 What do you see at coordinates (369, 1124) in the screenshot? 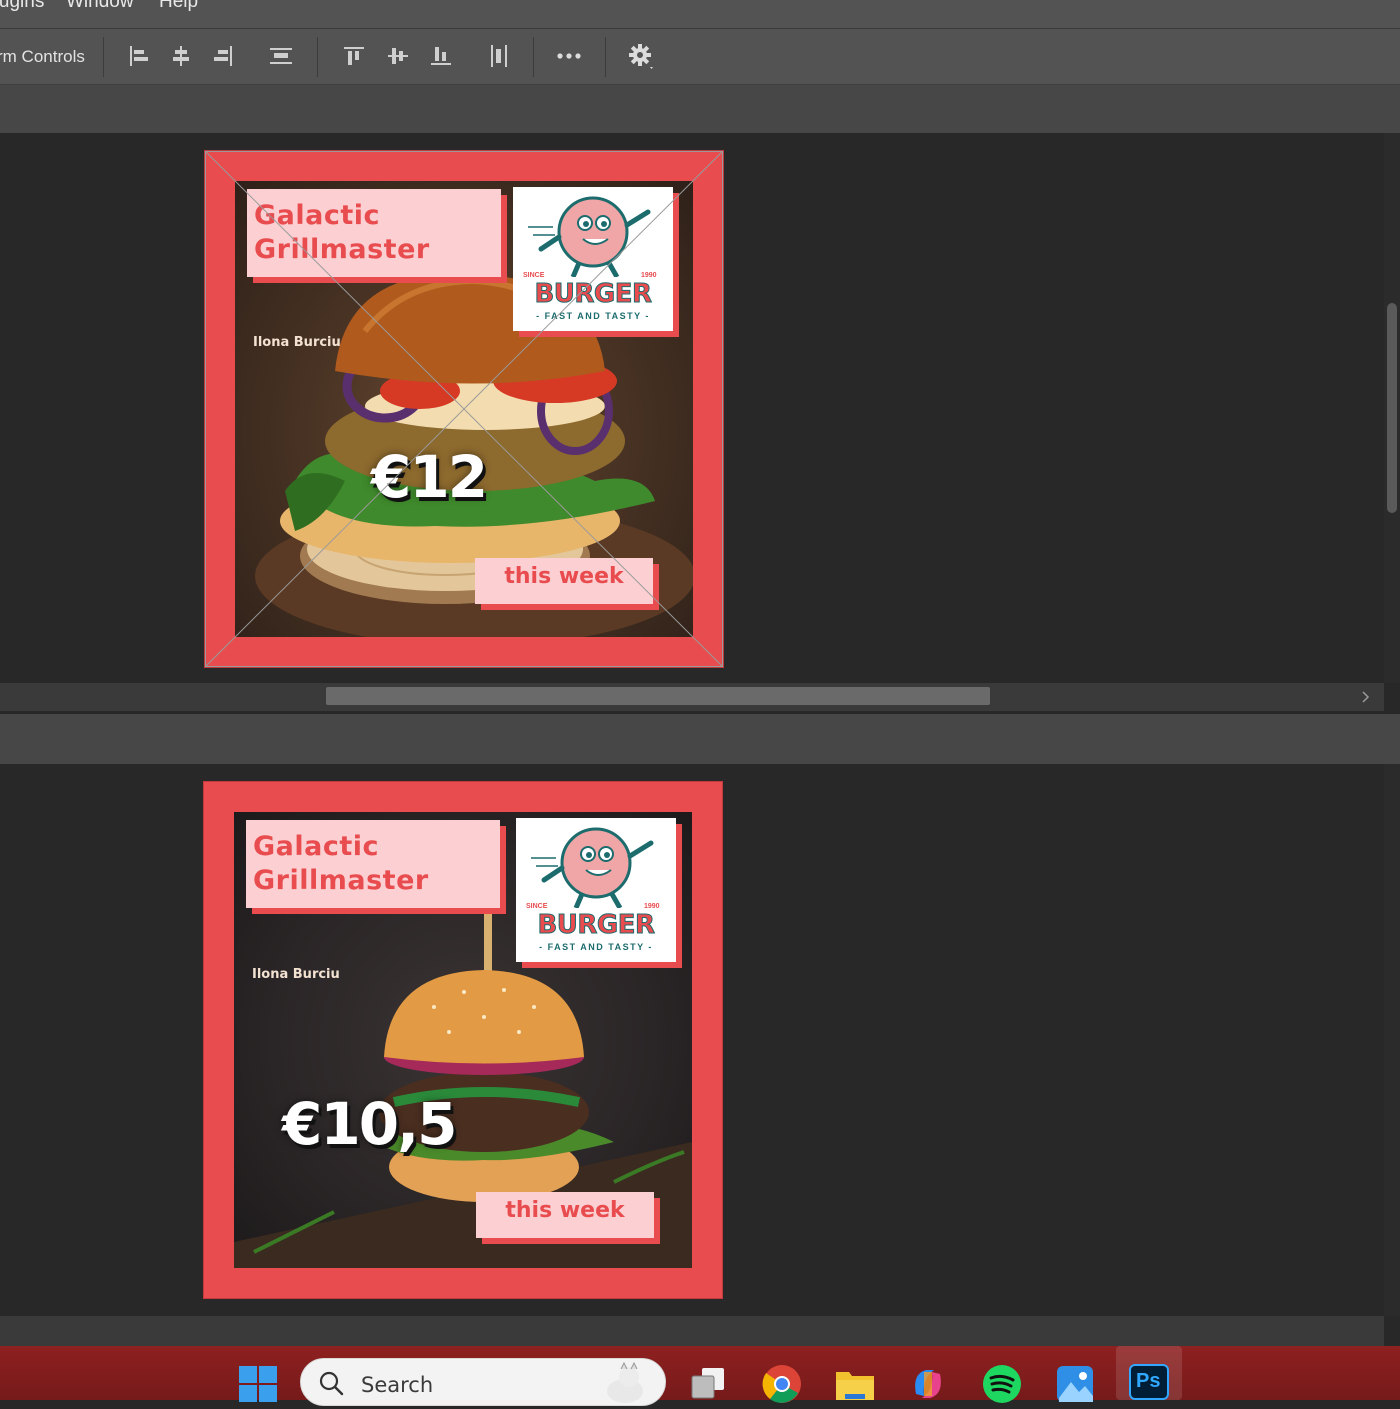
I see `price-label-2: €10,5` at bounding box center [369, 1124].